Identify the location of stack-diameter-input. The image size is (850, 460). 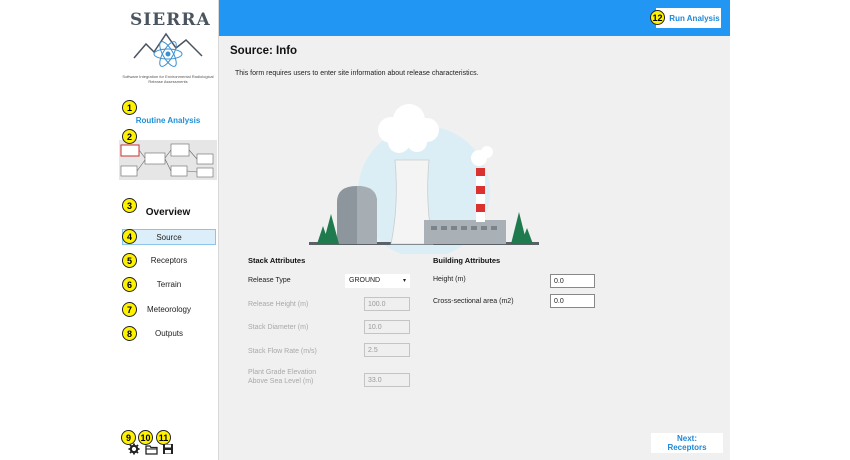
(387, 327).